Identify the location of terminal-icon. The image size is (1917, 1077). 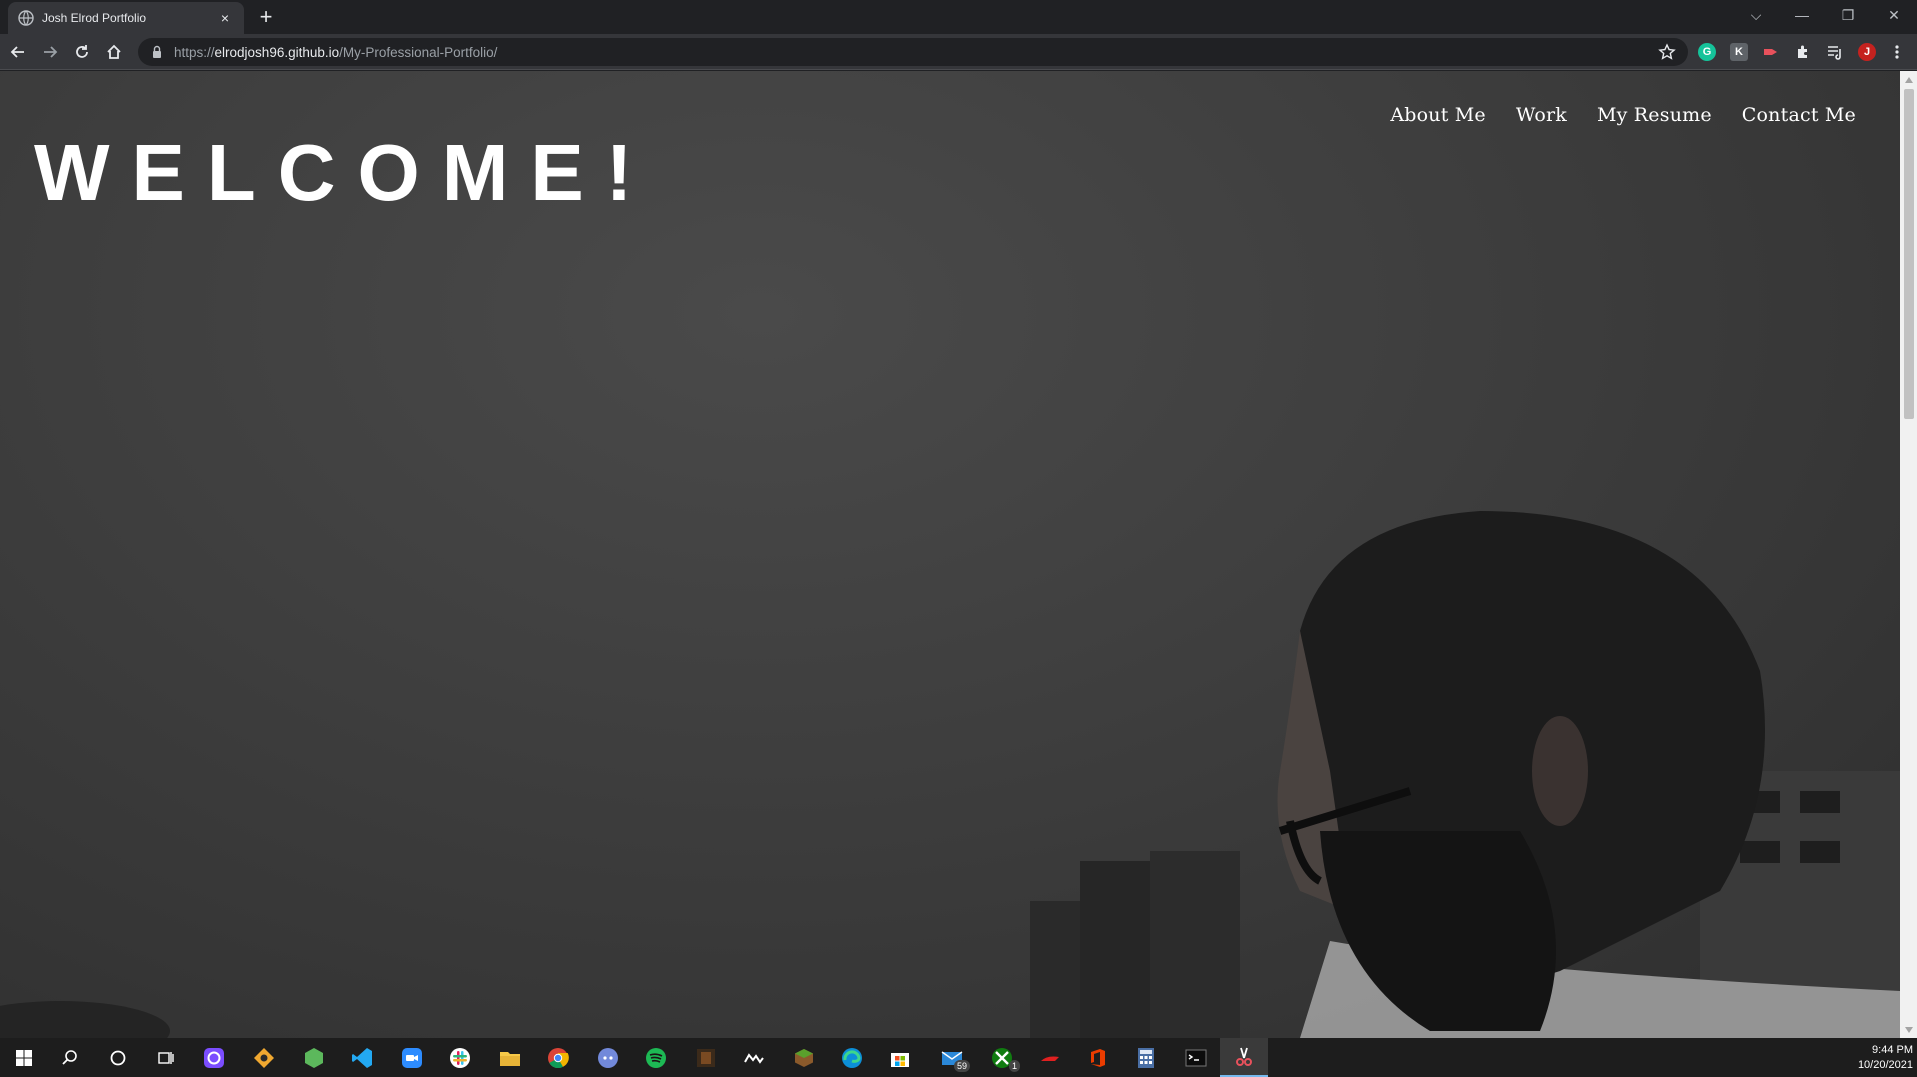
(1196, 1057).